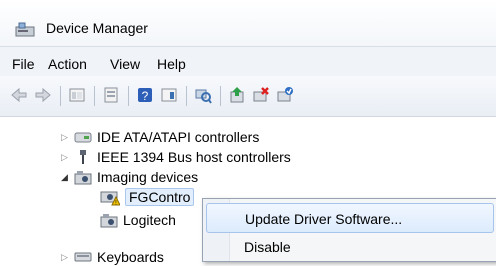 This screenshot has height=266, width=496. I want to click on keyboard-icon, so click(83, 257).